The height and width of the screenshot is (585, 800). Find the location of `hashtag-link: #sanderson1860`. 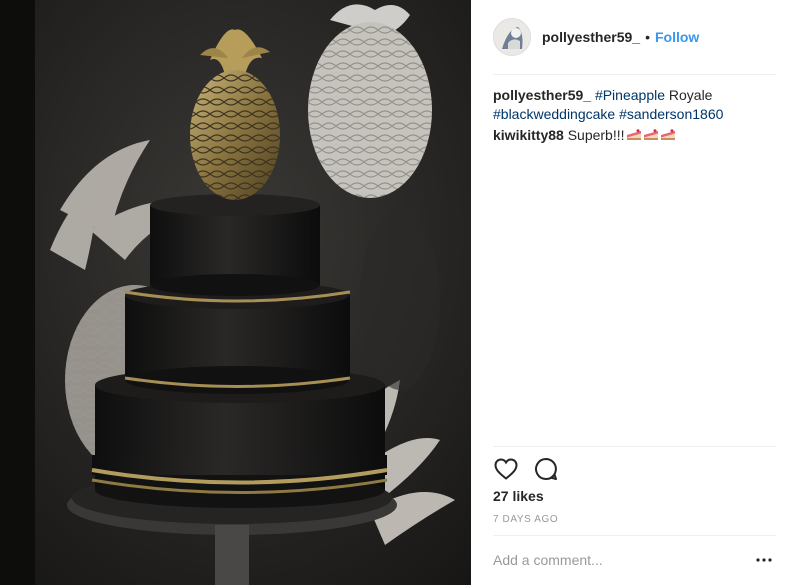

hashtag-link: #sanderson1860 is located at coordinates (671, 114).